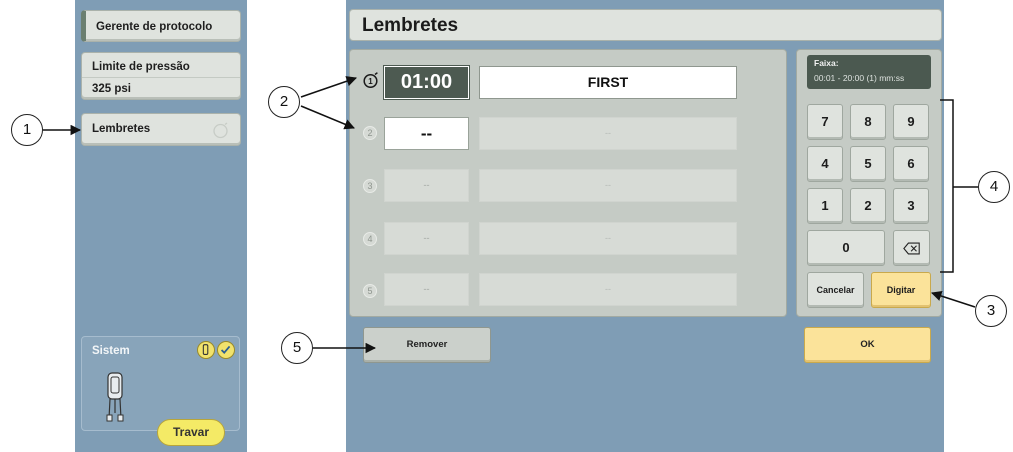  Describe the element at coordinates (426, 82) in the screenshot. I see `reminder-1-time: 01:00` at that location.